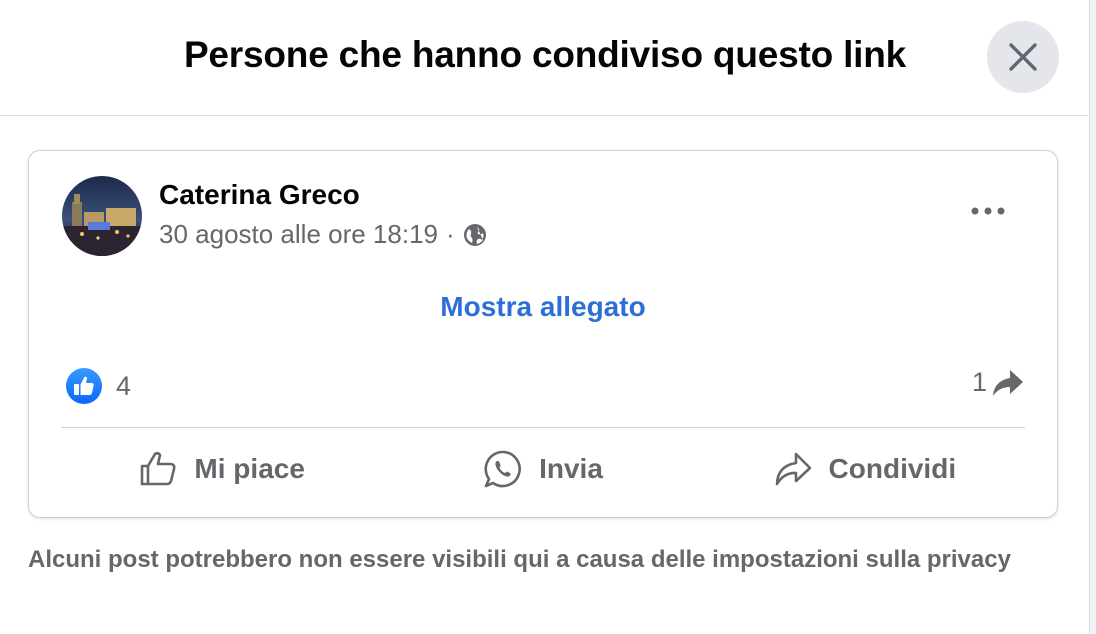 Image resolution: width=1096 pixels, height=634 pixels. I want to click on post-meta: 30 agosto alle ore 18:19 ·, so click(323, 234).